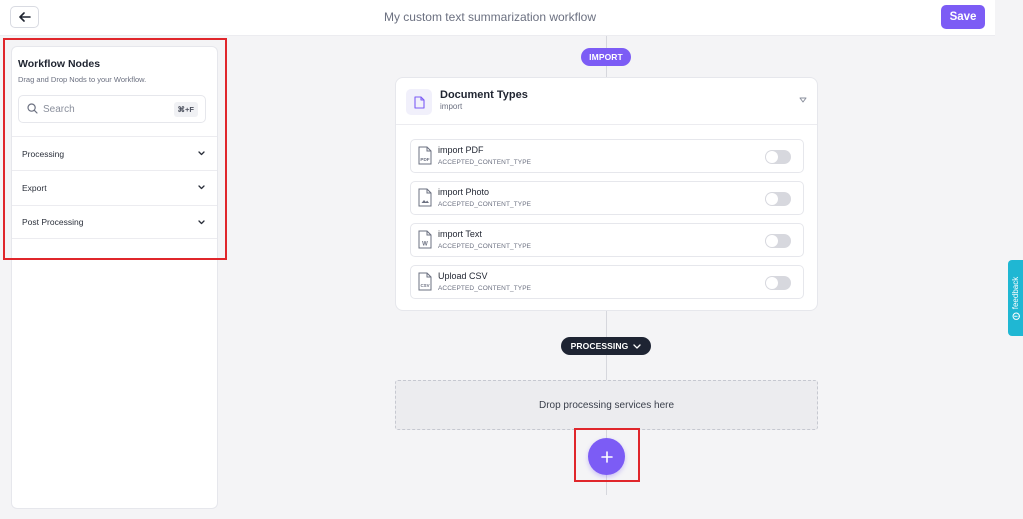  Describe the element at coordinates (185, 109) in the screenshot. I see `search-shortcut-badge: ⌘+F` at that location.